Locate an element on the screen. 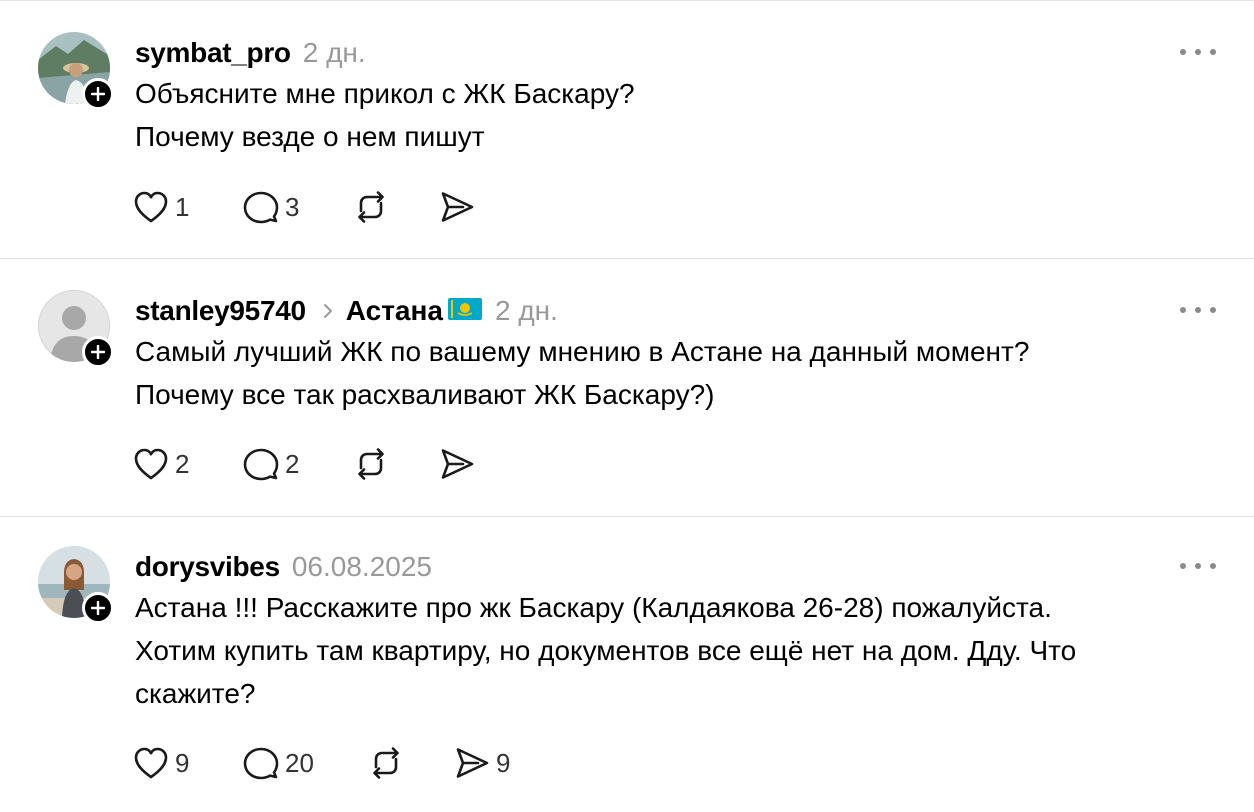 The image size is (1254, 812). top-divider is located at coordinates (627, 0).